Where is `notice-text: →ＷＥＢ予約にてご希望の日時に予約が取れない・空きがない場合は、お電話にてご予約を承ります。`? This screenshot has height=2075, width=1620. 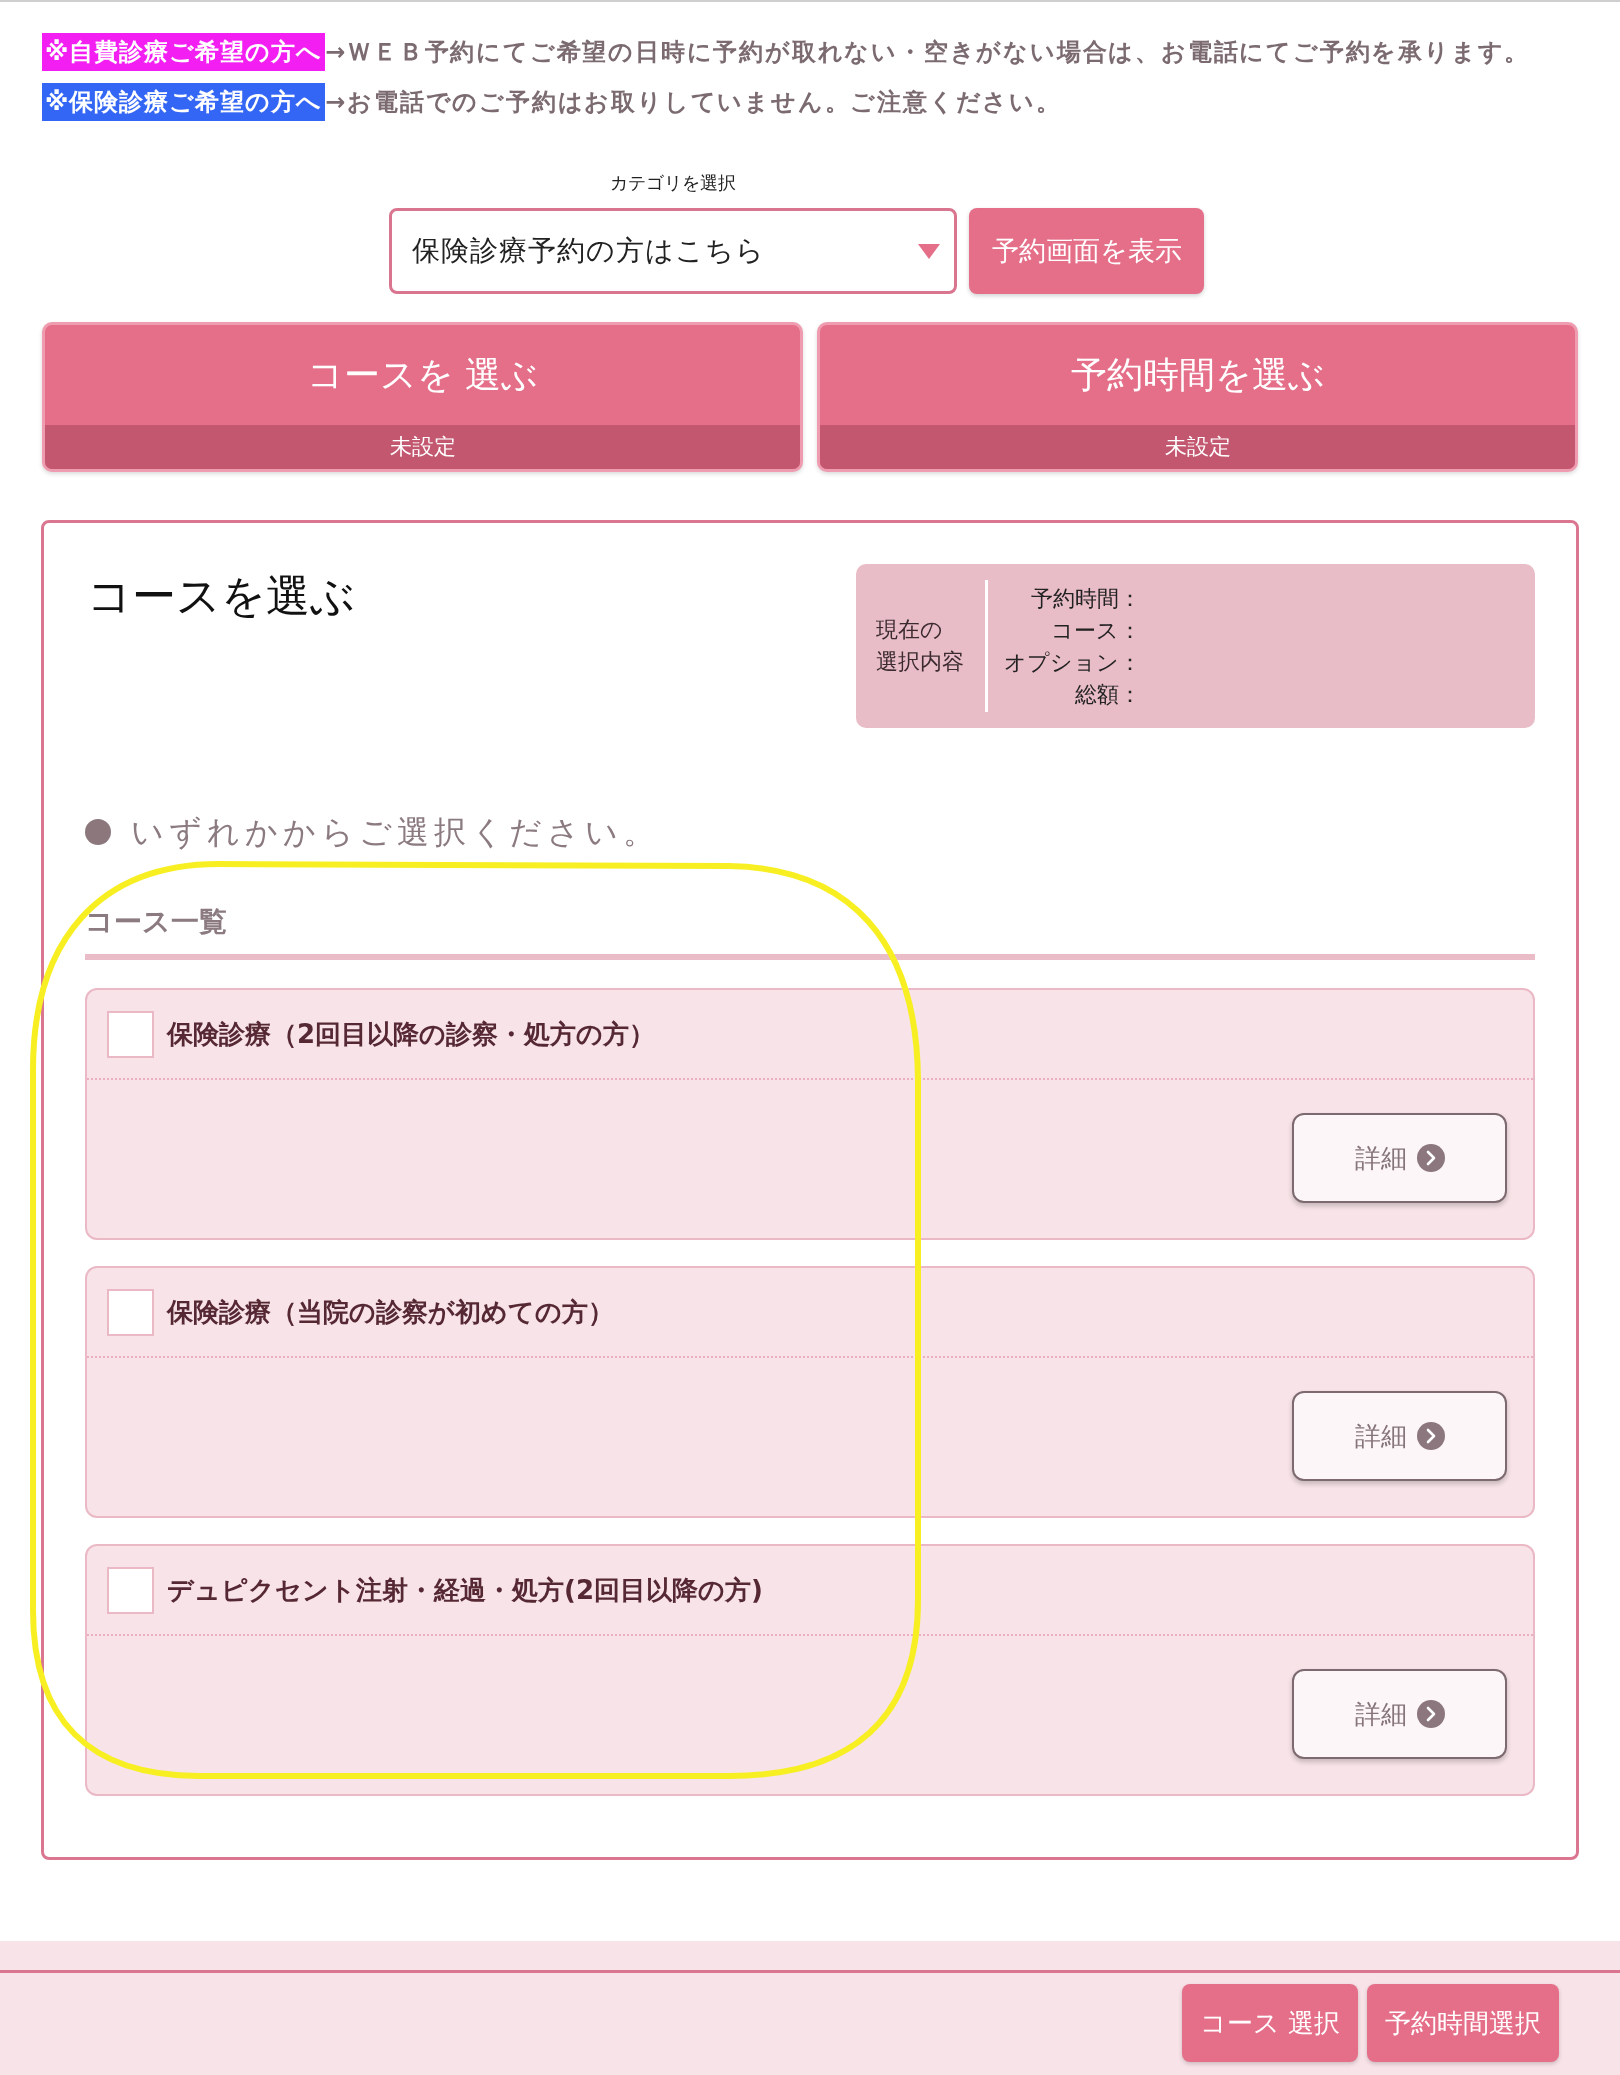 notice-text: →ＷＥＢ予約にてご希望の日時に予約が取れない・空きがない場合は、お電話にてご予約を承ります。 is located at coordinates (928, 52).